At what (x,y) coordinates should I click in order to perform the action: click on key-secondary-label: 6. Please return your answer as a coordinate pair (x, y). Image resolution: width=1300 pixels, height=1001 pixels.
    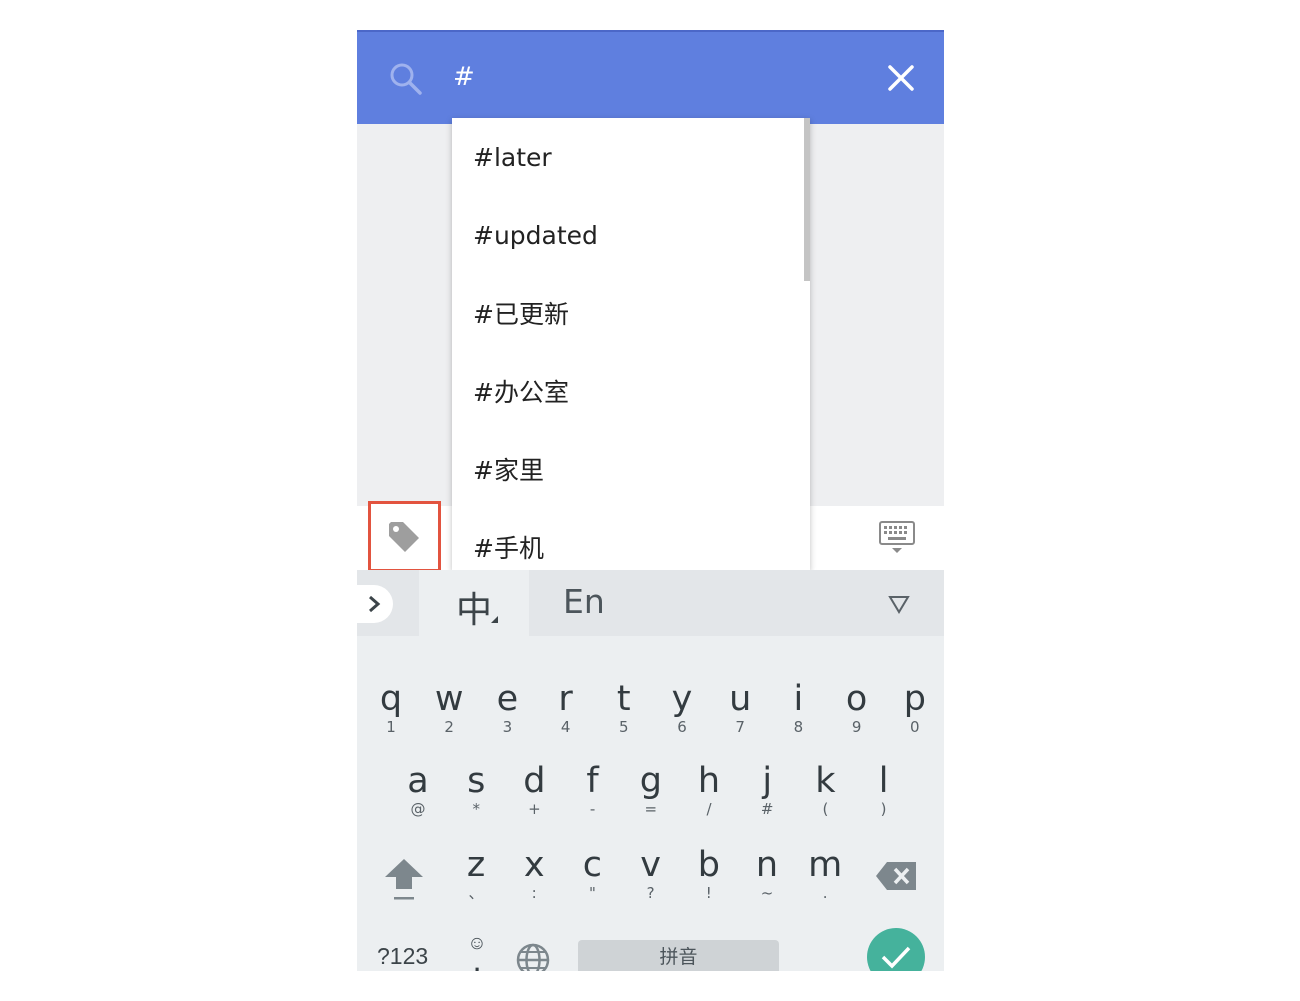
    Looking at the image, I should click on (682, 727).